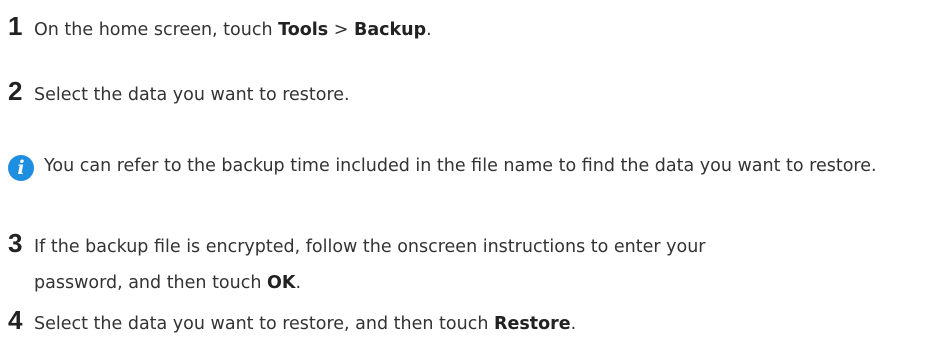 The image size is (939, 351). Describe the element at coordinates (192, 95) in the screenshot. I see `step-text: Select the data you want to restore.` at that location.